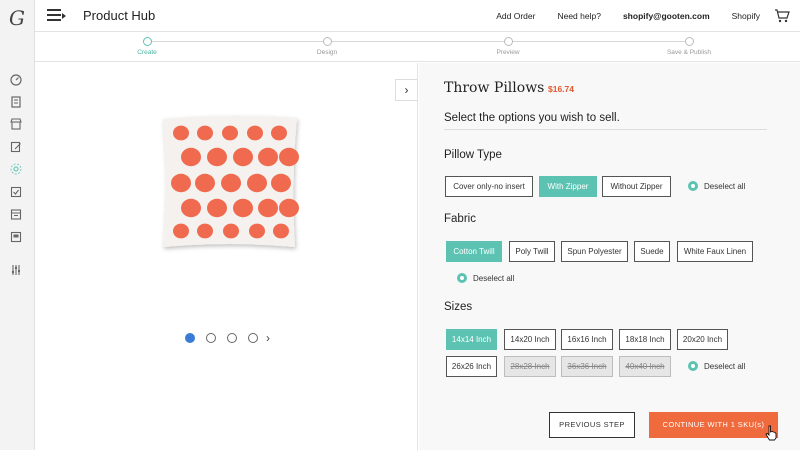  I want to click on step-label-save-publish: Save & Publish, so click(689, 52).